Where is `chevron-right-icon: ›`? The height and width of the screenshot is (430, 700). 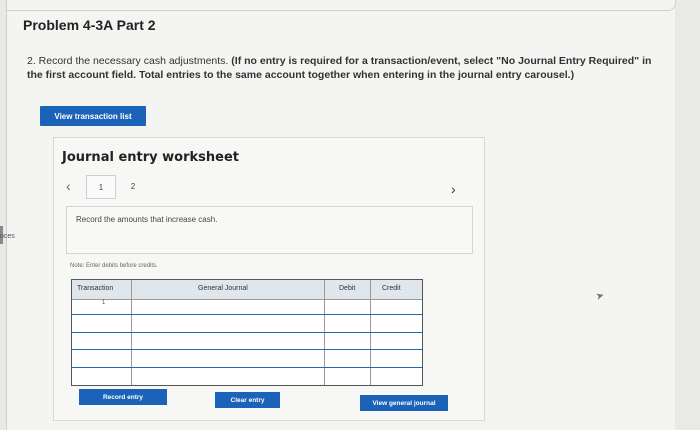
chevron-right-icon: › is located at coordinates (453, 189).